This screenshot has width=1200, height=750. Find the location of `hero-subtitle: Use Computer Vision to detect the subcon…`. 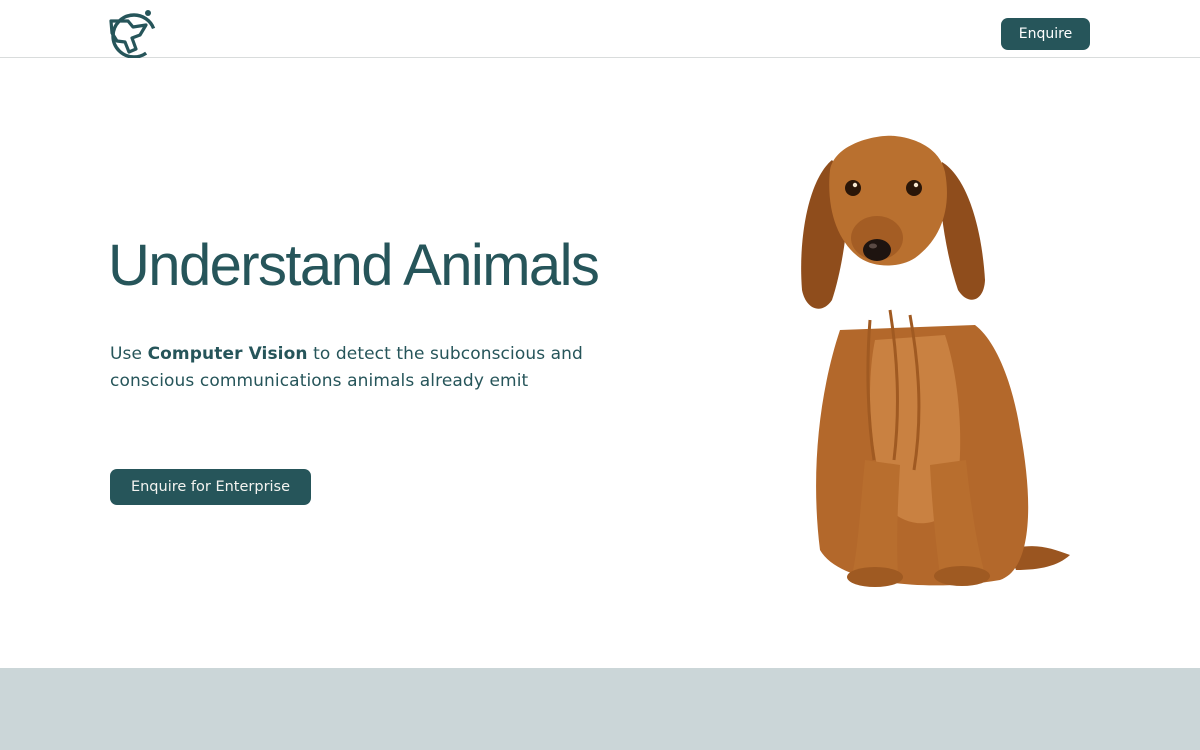

hero-subtitle: Use Computer Vision to detect the subcon… is located at coordinates (350, 367).